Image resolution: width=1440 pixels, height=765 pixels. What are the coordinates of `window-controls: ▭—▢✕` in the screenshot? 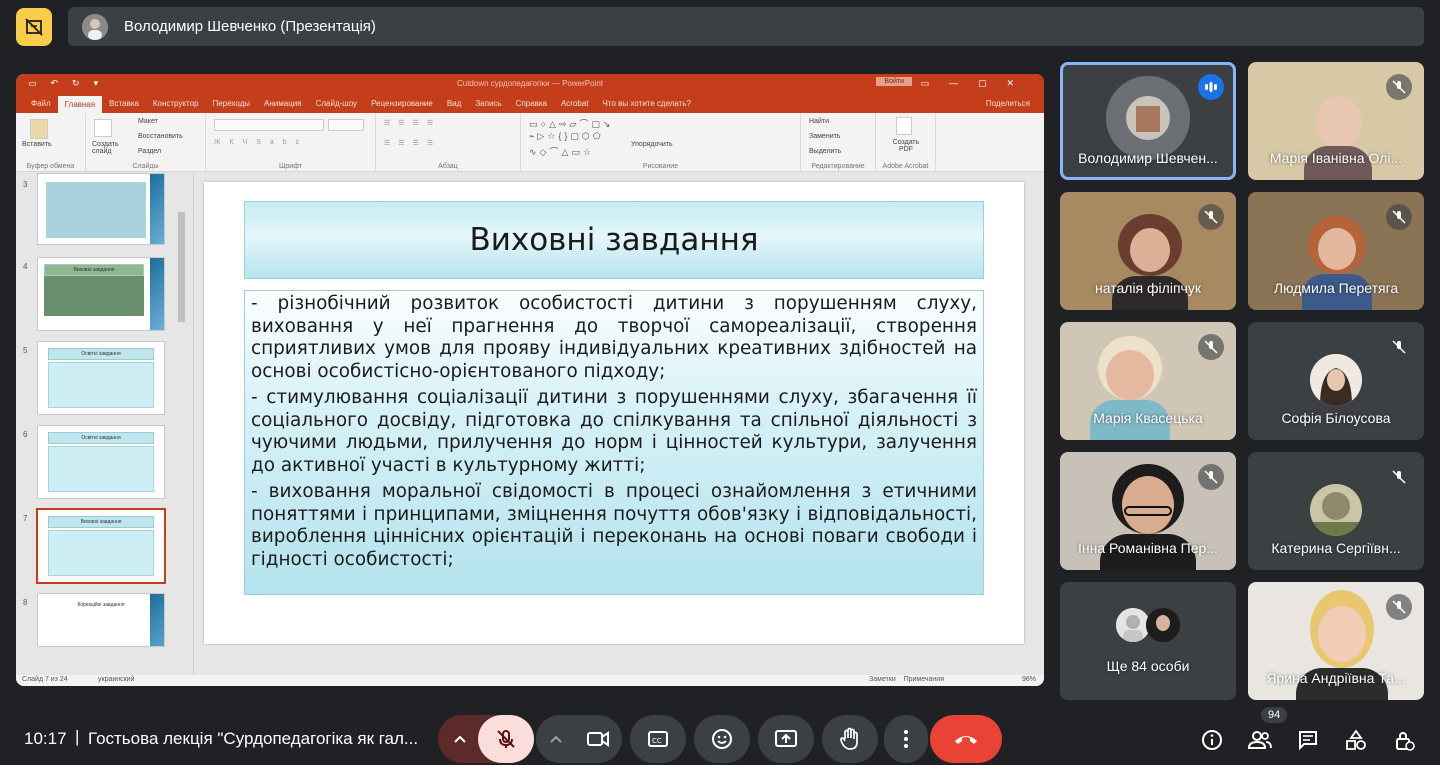 It's located at (977, 83).